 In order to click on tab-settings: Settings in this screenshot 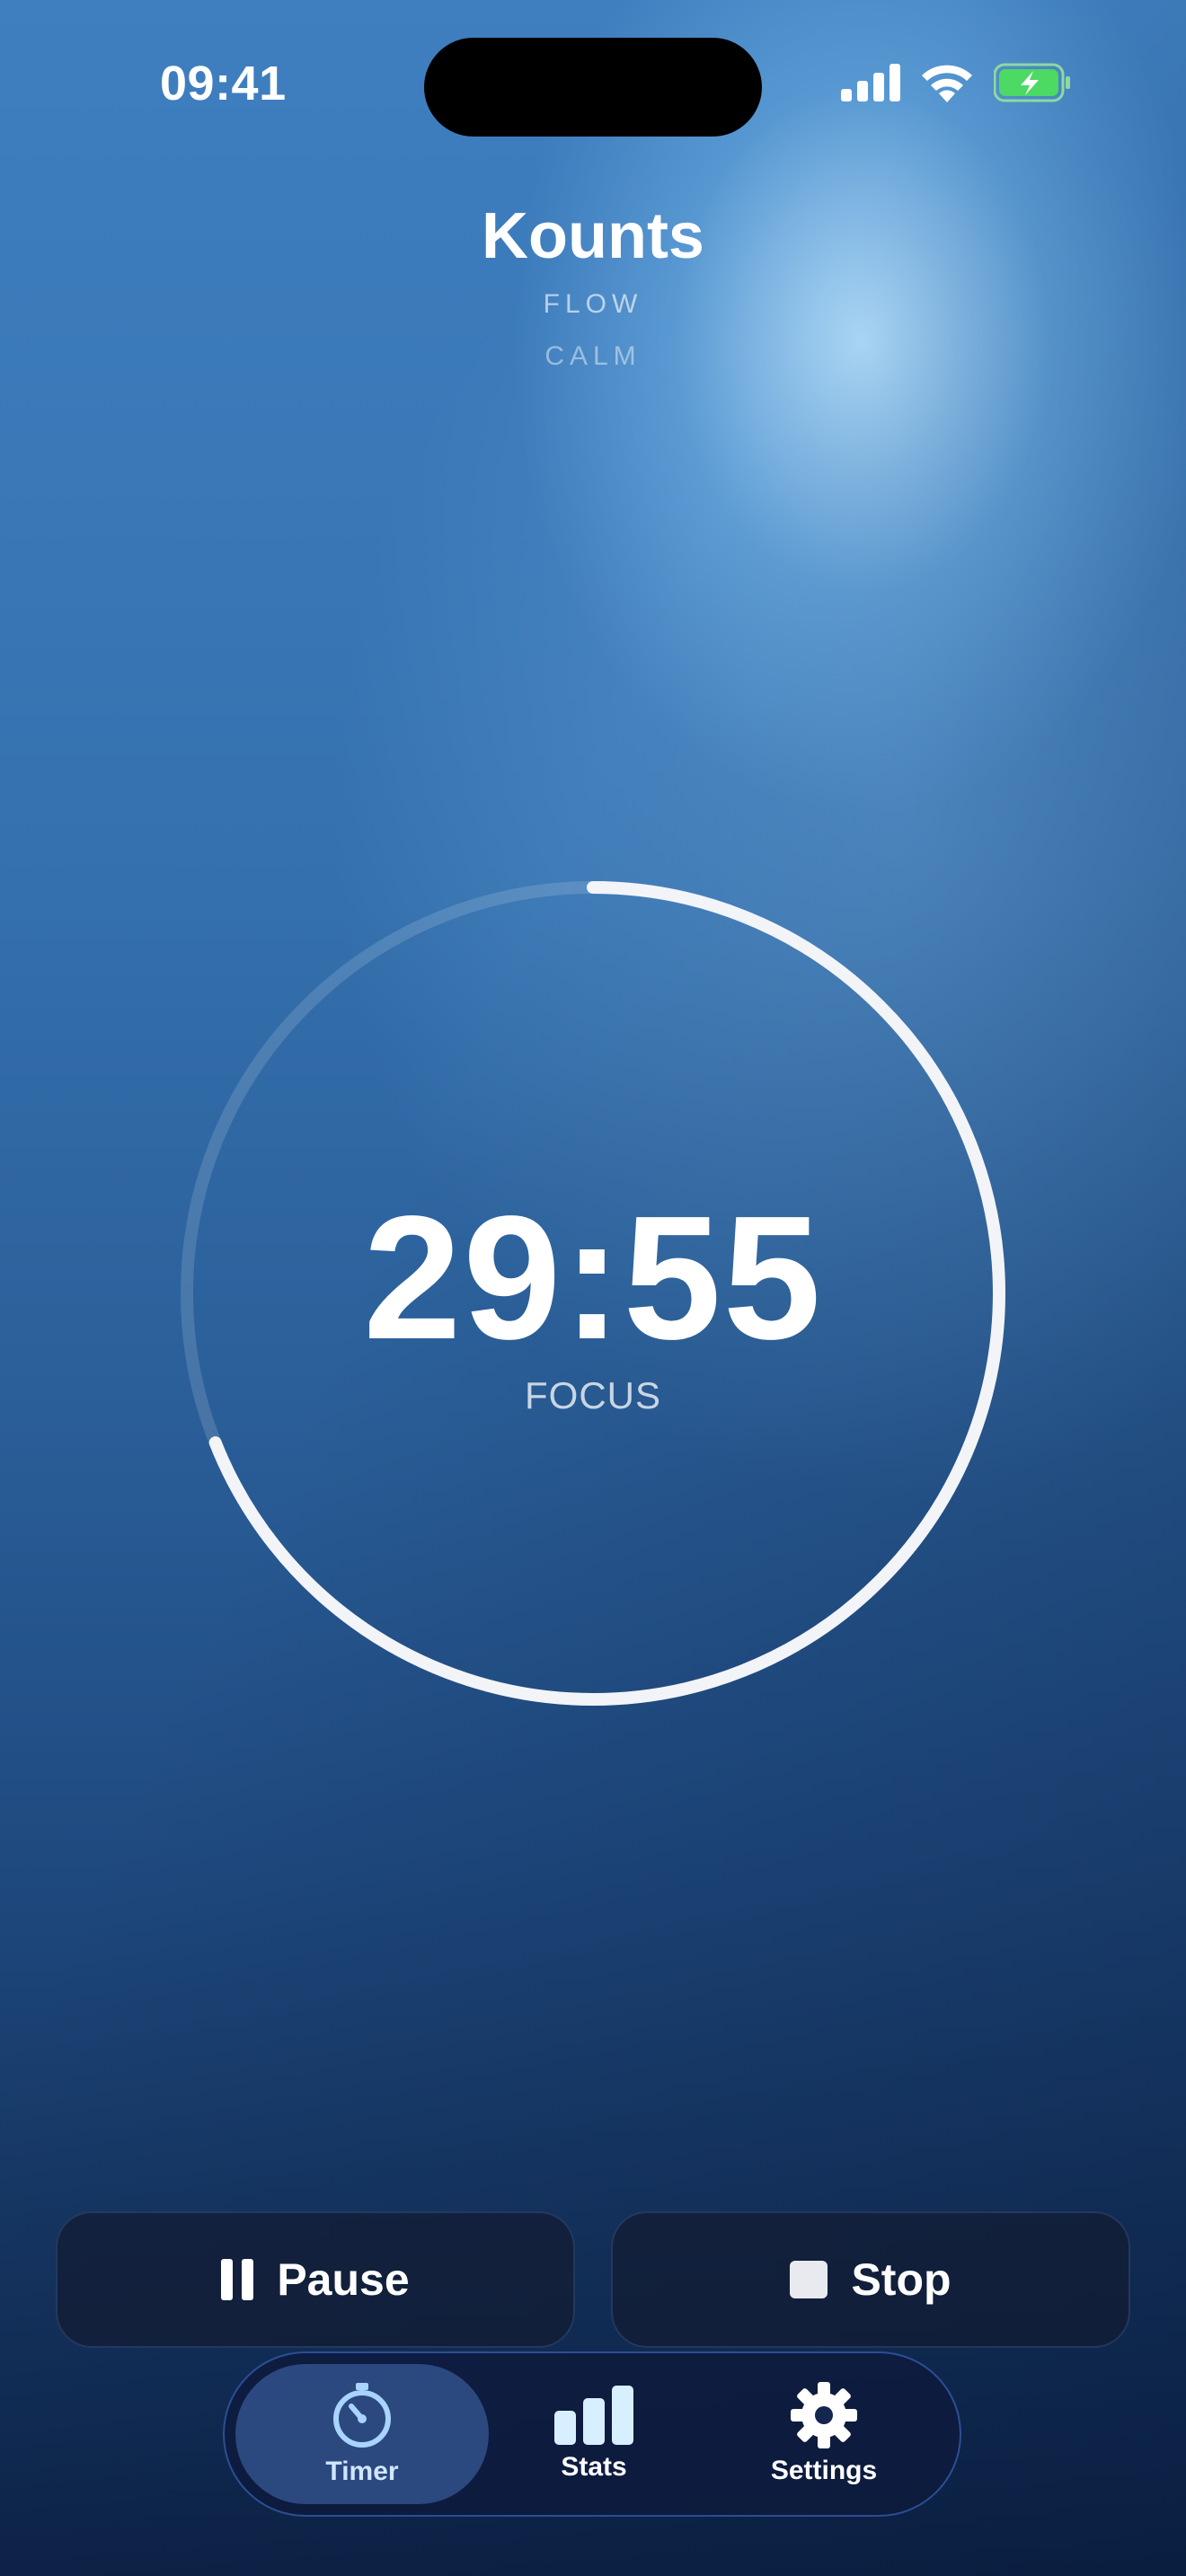, I will do `click(824, 2434)`.